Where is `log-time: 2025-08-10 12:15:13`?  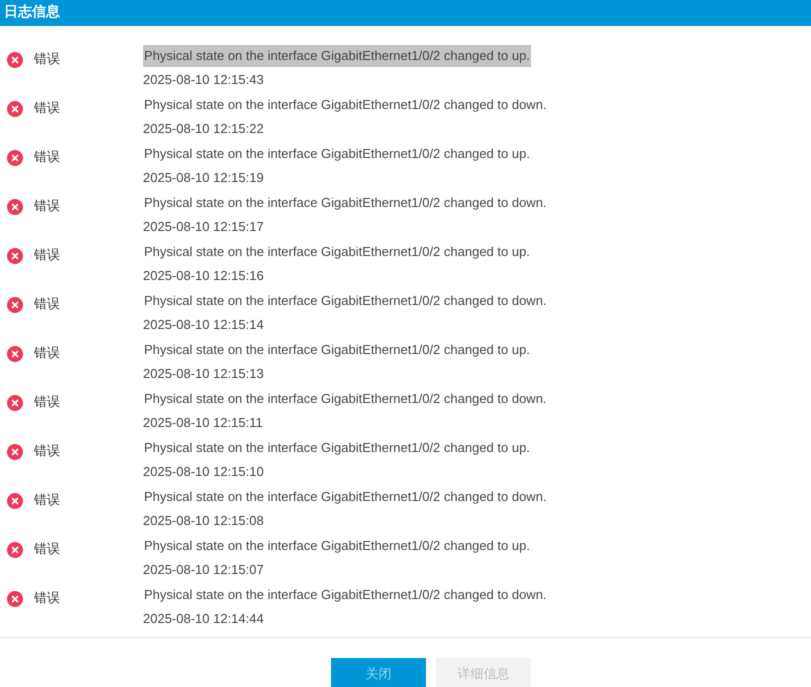 log-time: 2025-08-10 12:15:13 is located at coordinates (204, 374).